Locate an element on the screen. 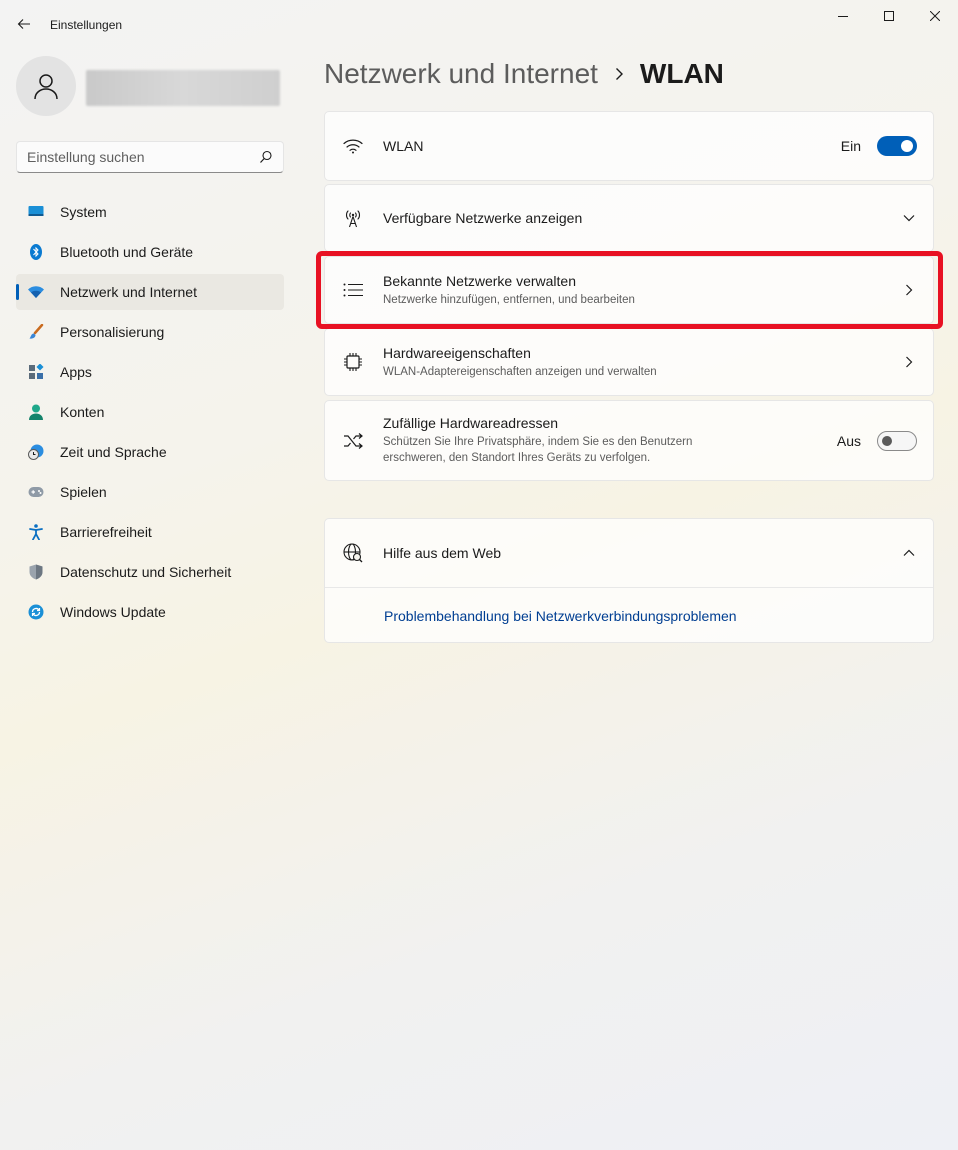  sidebar-item-label: Windows Update is located at coordinates (113, 612).